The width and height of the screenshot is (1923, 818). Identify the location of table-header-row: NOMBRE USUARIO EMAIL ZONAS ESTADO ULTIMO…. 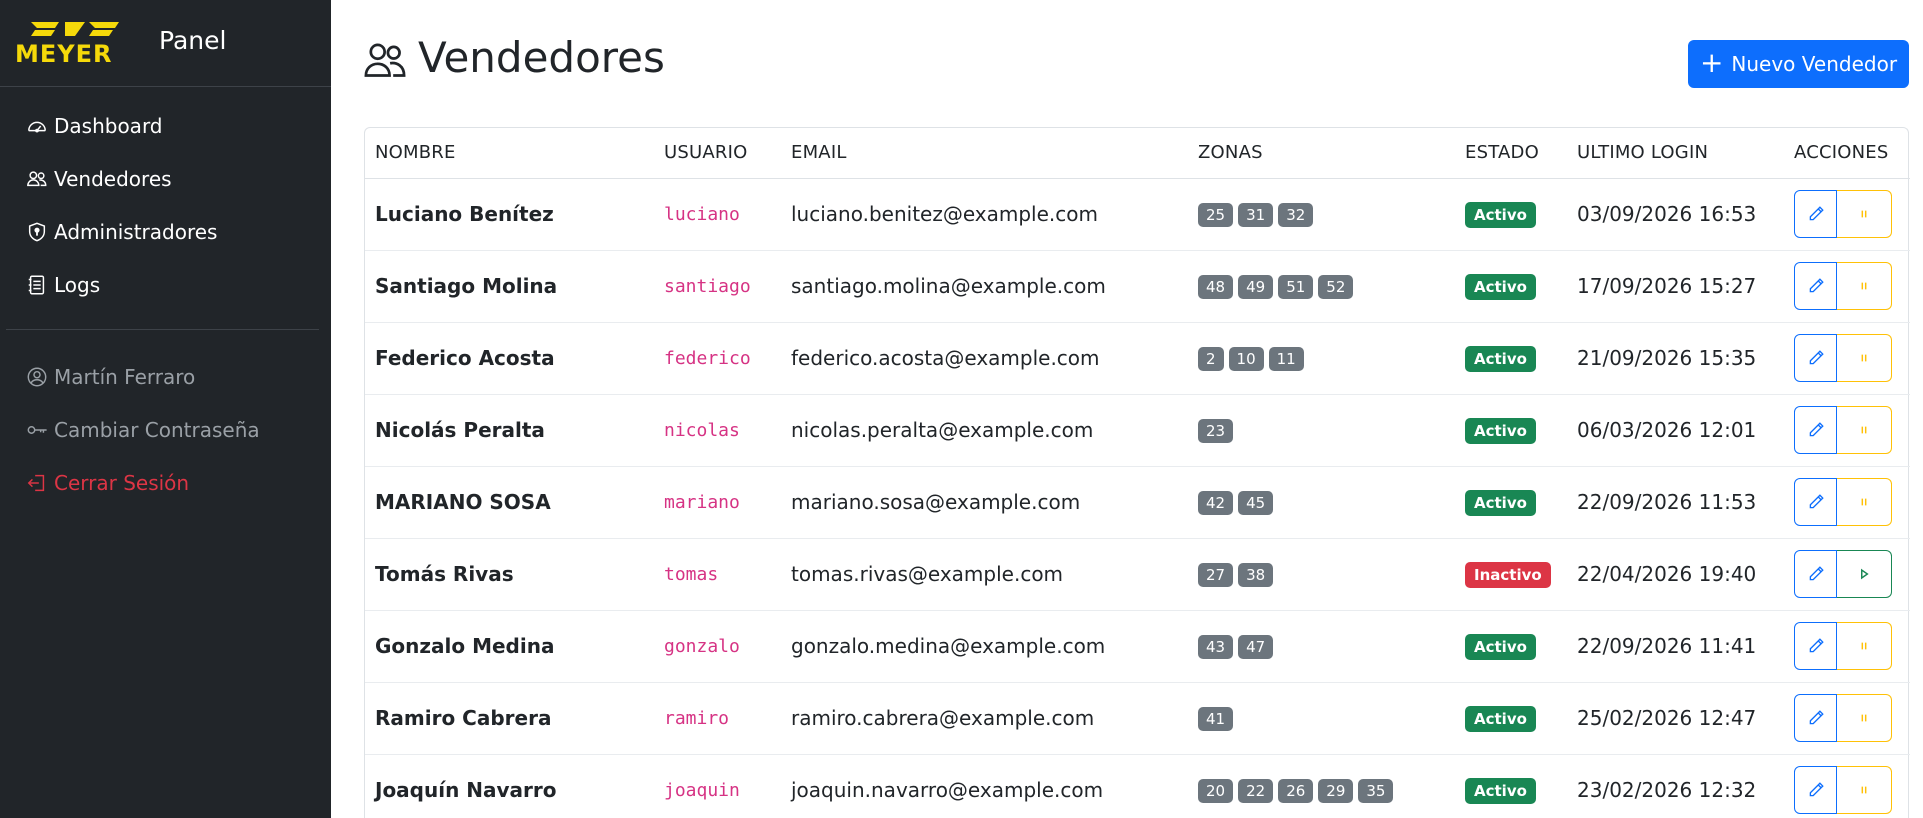
(1137, 153).